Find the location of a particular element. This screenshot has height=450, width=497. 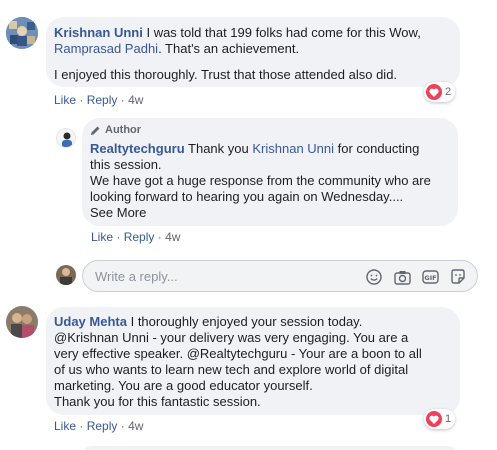

avatar-realtytechguru is located at coordinates (66, 138).